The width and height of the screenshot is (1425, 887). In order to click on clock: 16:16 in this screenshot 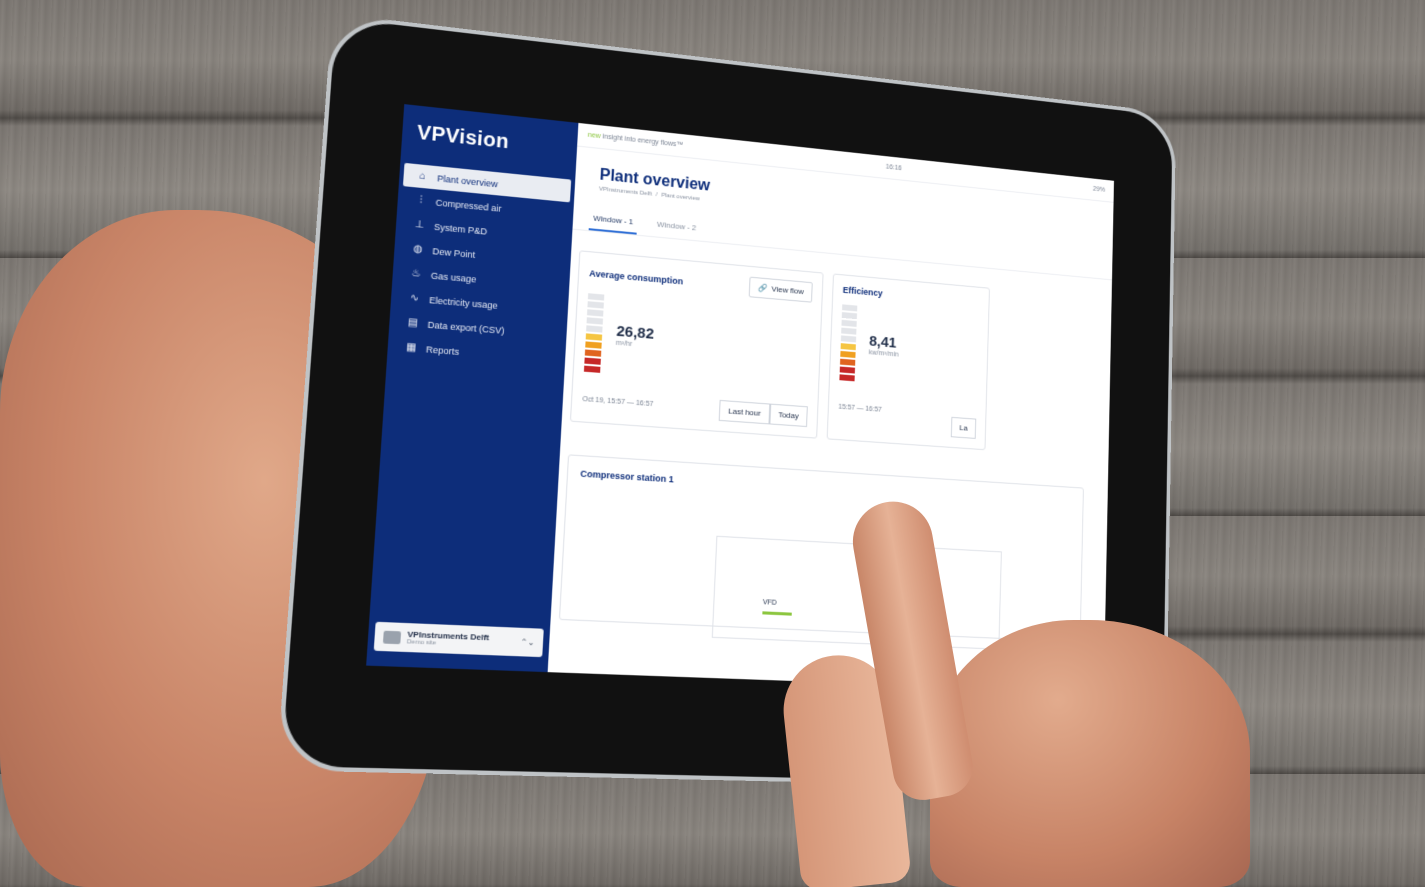, I will do `click(894, 168)`.